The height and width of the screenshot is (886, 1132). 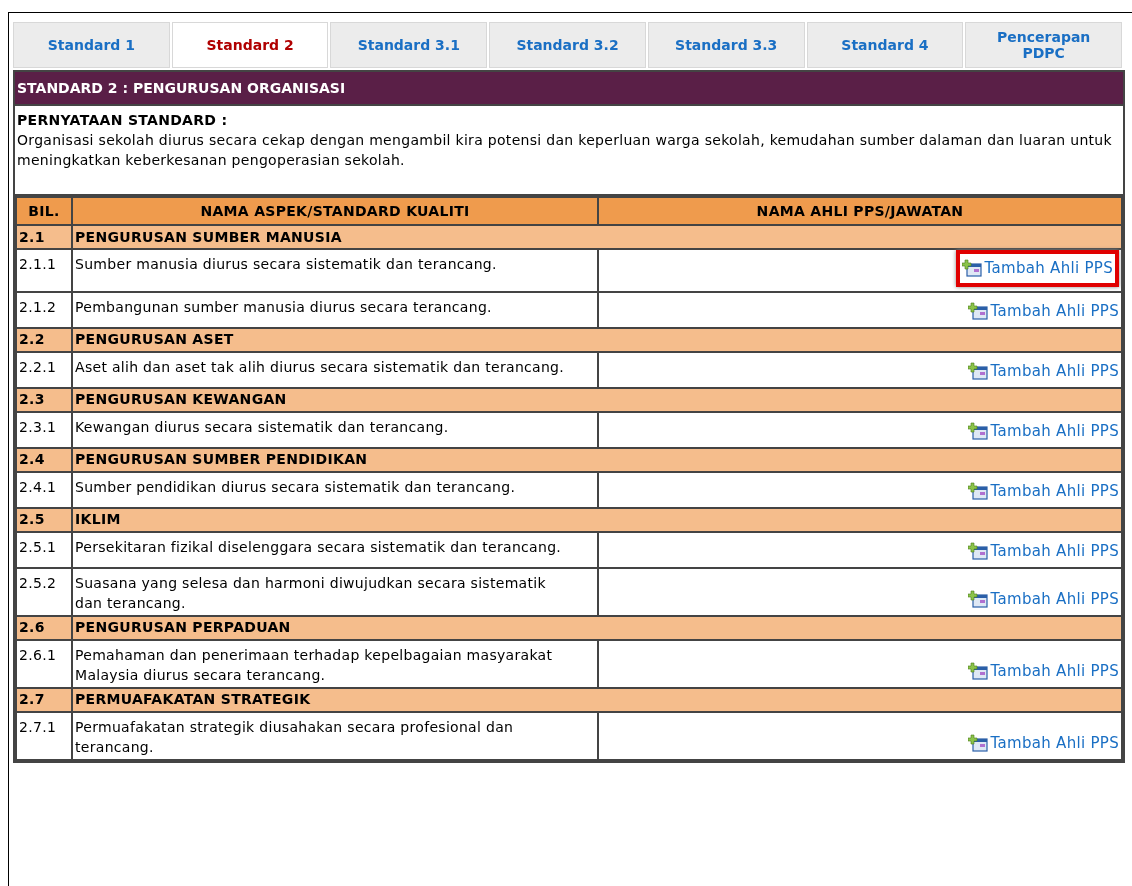 What do you see at coordinates (335, 369) in the screenshot?
I see `item-description: Aset alih dan aset tak alih diurus secara sistematik dan terancang.` at bounding box center [335, 369].